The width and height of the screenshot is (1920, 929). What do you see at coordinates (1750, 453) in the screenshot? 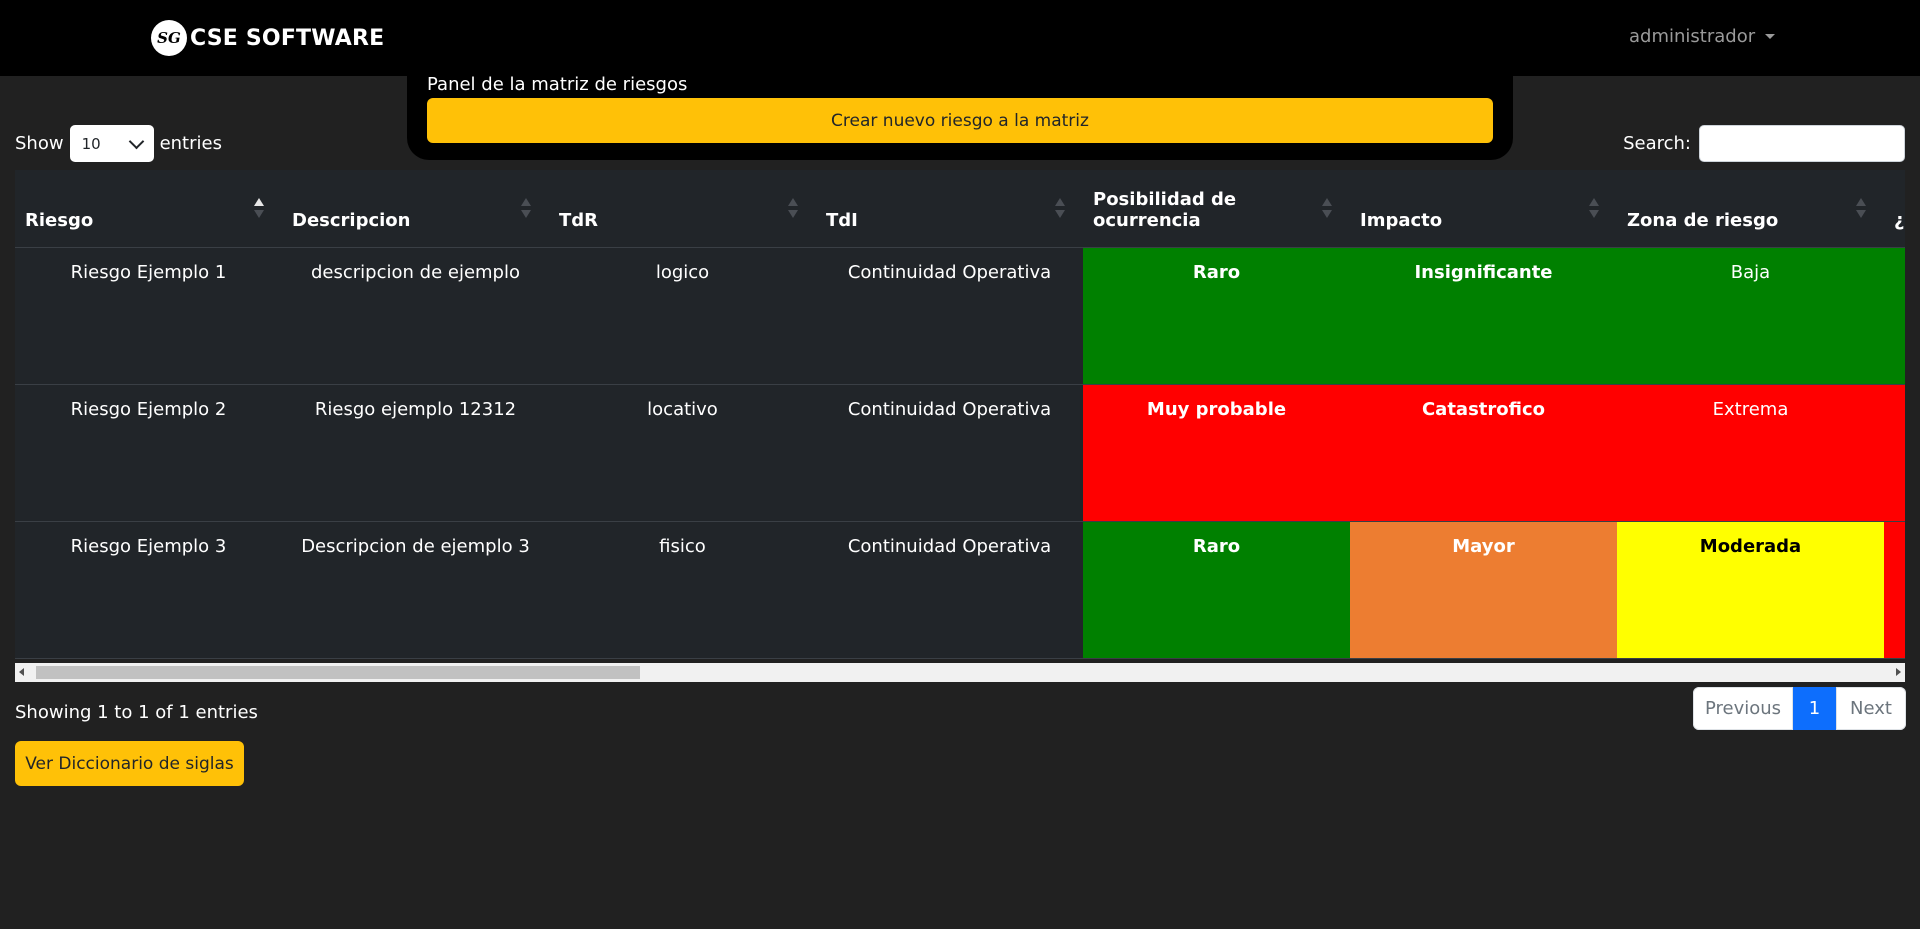
I see `cell-zona: Extrema` at bounding box center [1750, 453].